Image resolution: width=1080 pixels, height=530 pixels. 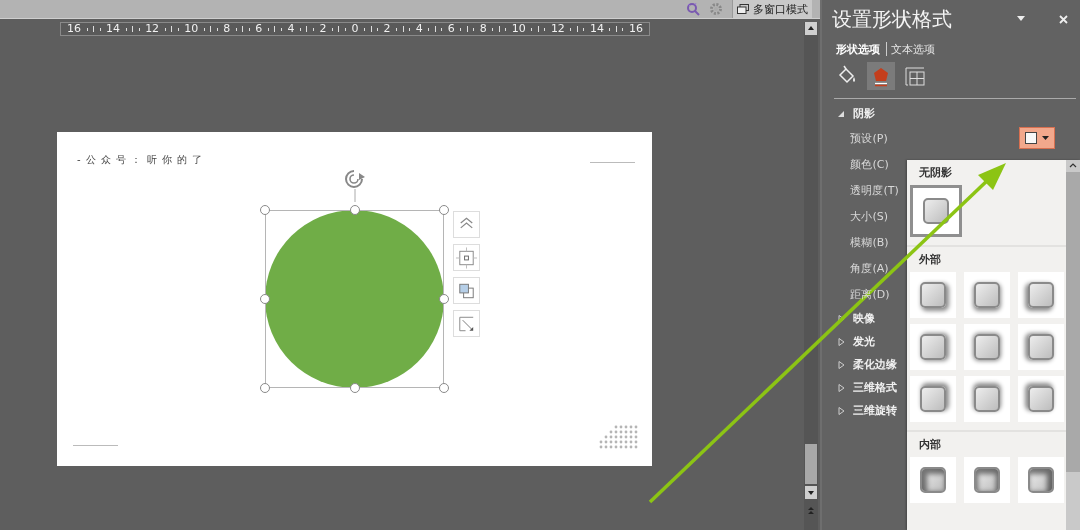 I want to click on scroll-up-button, so click(x=811, y=28).